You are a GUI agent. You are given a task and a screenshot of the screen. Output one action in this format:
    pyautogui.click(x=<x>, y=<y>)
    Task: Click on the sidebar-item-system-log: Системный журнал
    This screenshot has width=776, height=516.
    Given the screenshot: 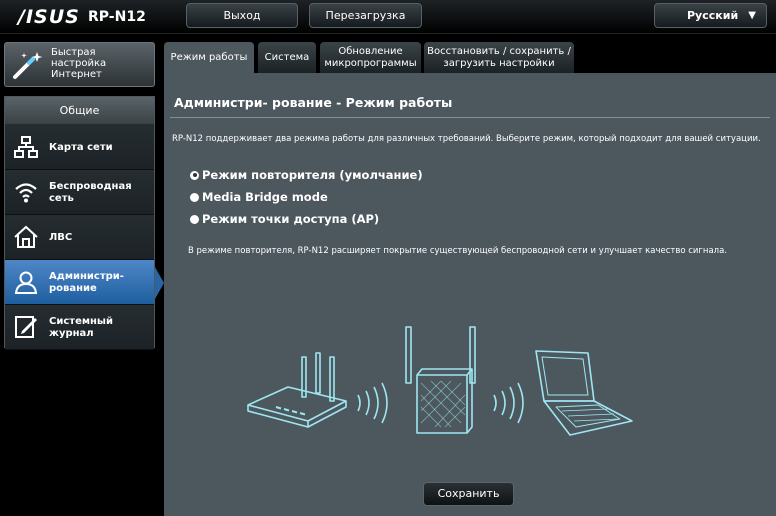 What is the action you would take?
    pyautogui.click(x=79, y=327)
    